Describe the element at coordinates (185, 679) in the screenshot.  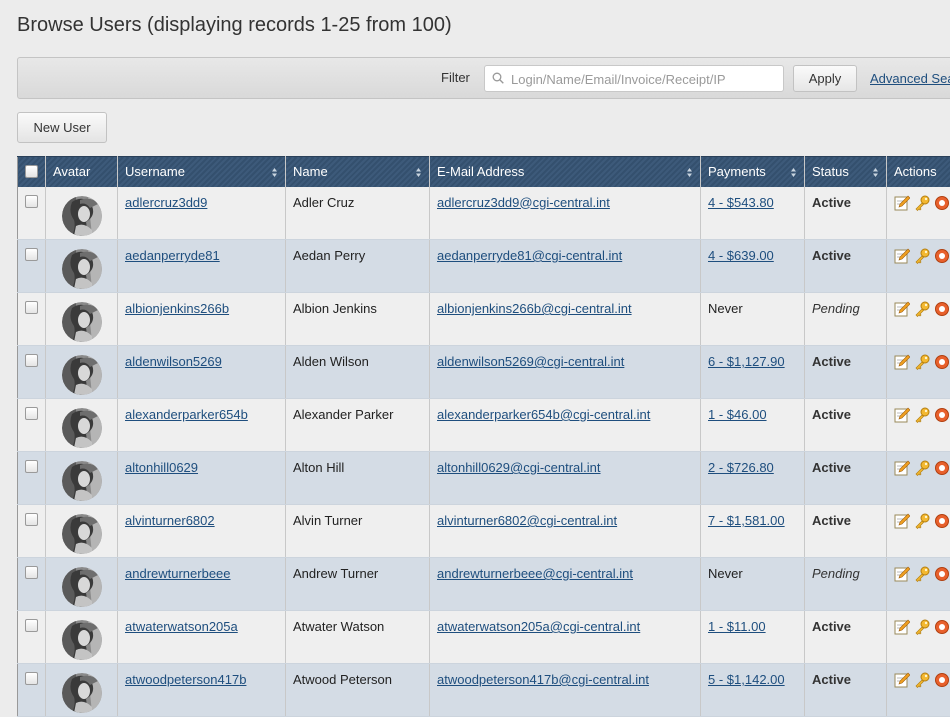
I see `username-link: atwoodpeterson417b` at that location.